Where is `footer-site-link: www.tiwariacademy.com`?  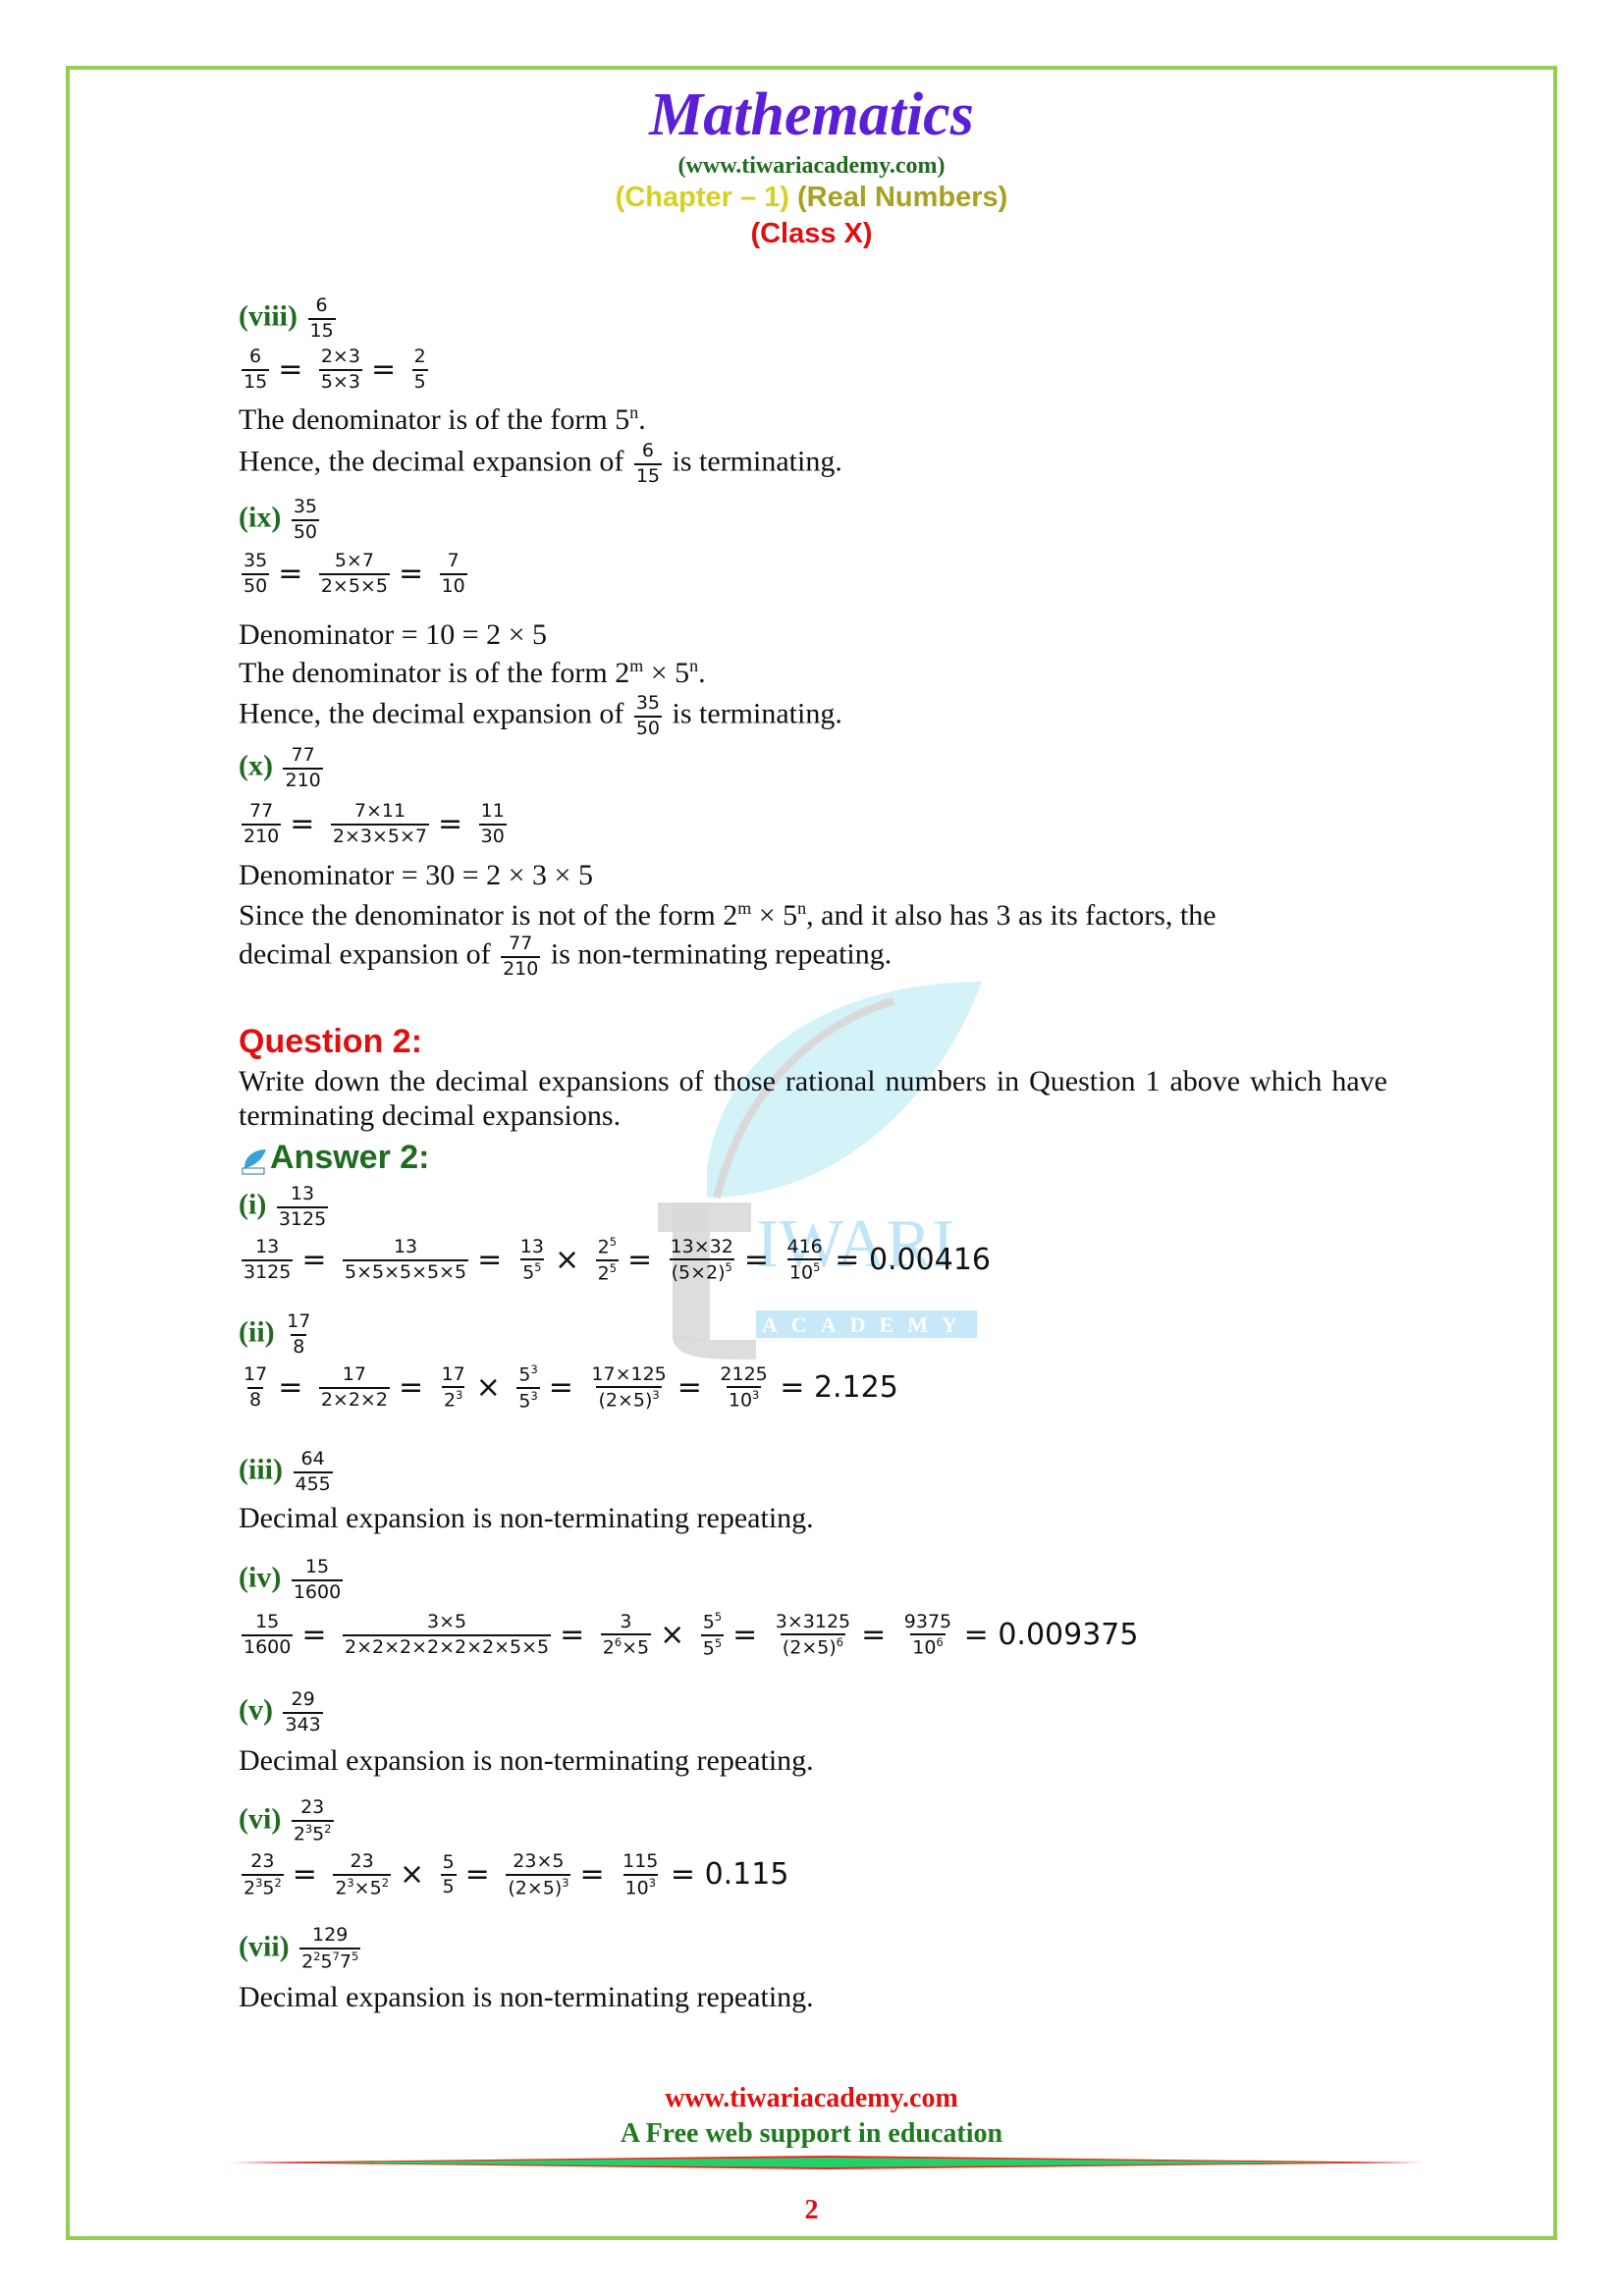
footer-site-link: www.tiwariacademy.com is located at coordinates (811, 2098).